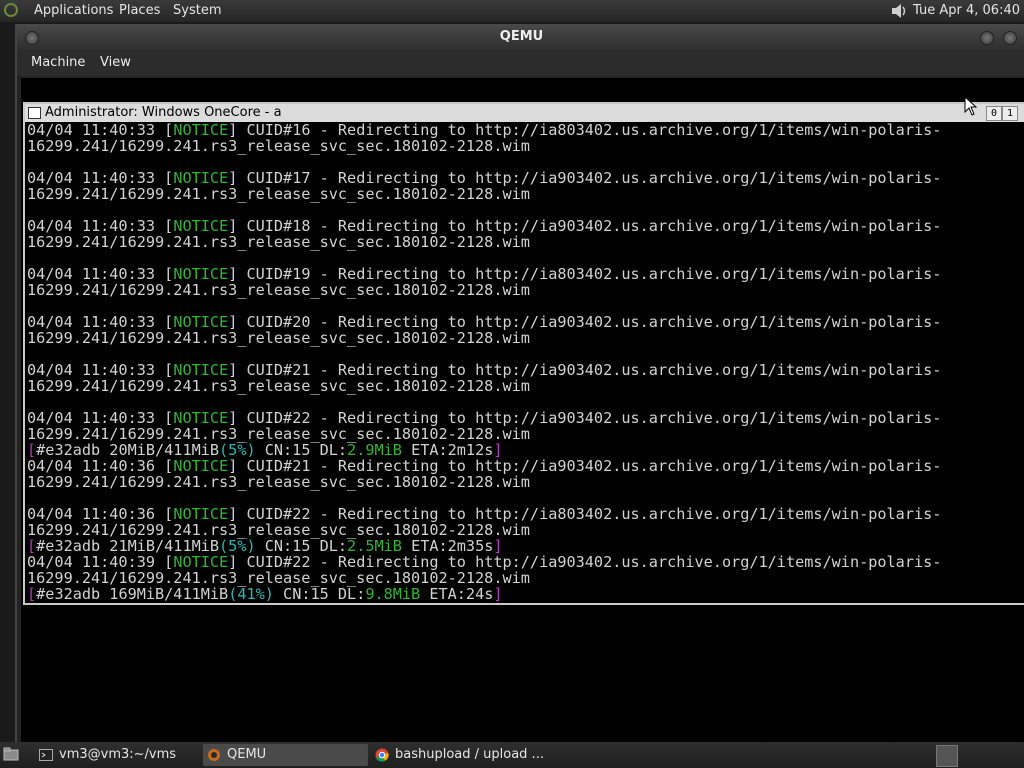 The height and width of the screenshot is (768, 1024). Describe the element at coordinates (46, 755) in the screenshot. I see `terminal-icon` at that location.